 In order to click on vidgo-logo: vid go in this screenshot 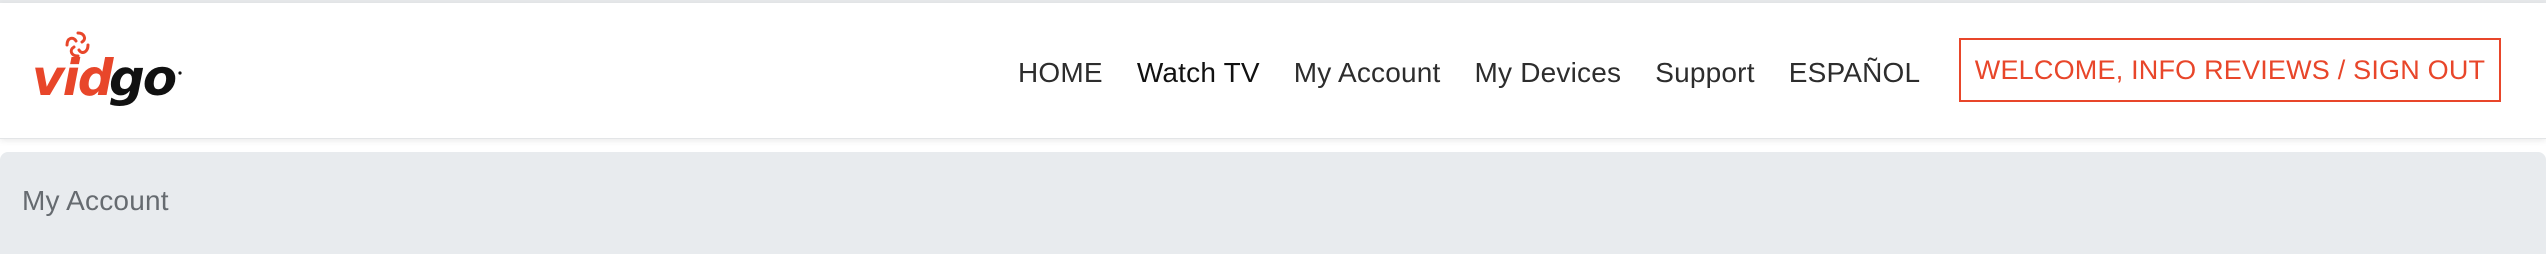, I will do `click(110, 72)`.